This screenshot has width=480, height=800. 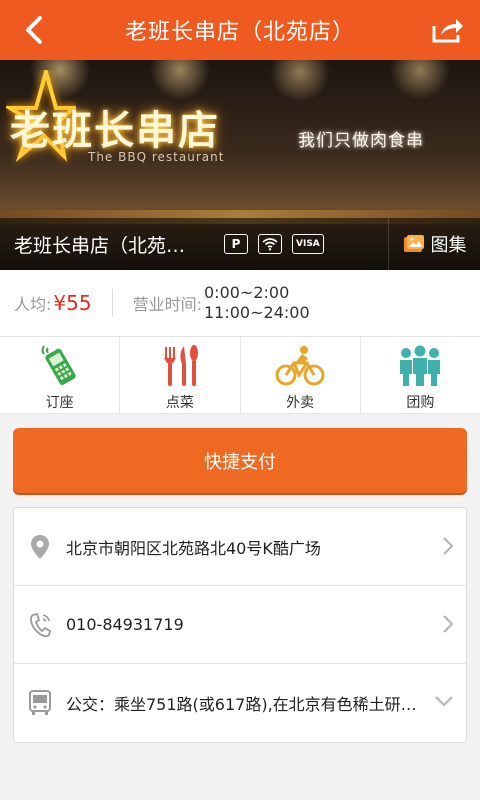 I want to click on takeout-label: 外卖, so click(x=300, y=403).